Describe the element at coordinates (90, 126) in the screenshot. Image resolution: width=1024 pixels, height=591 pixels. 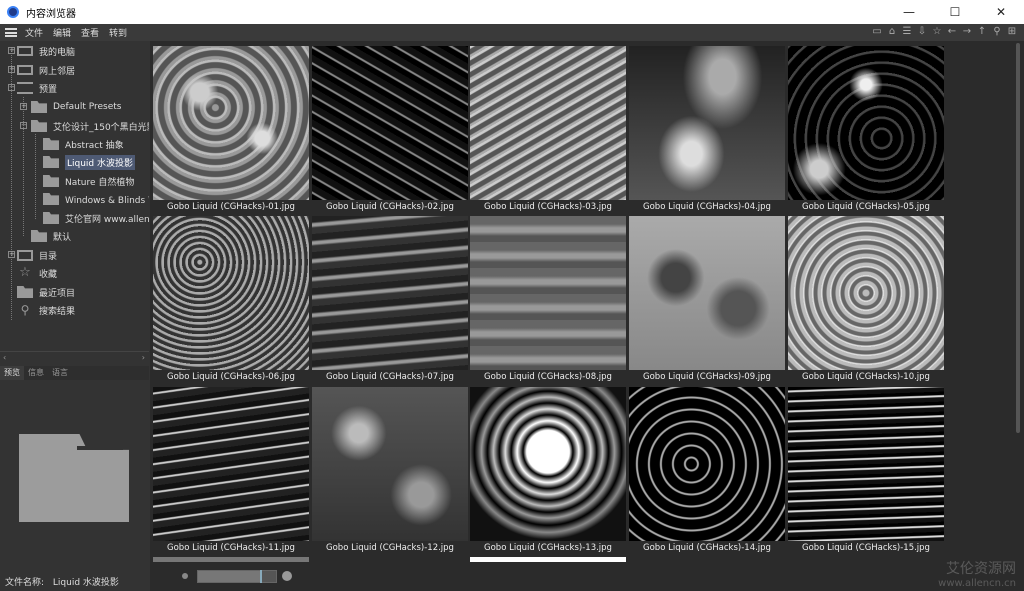
I see `tree-item-allen-design: 艾伦设计_150个黑白光影` at that location.